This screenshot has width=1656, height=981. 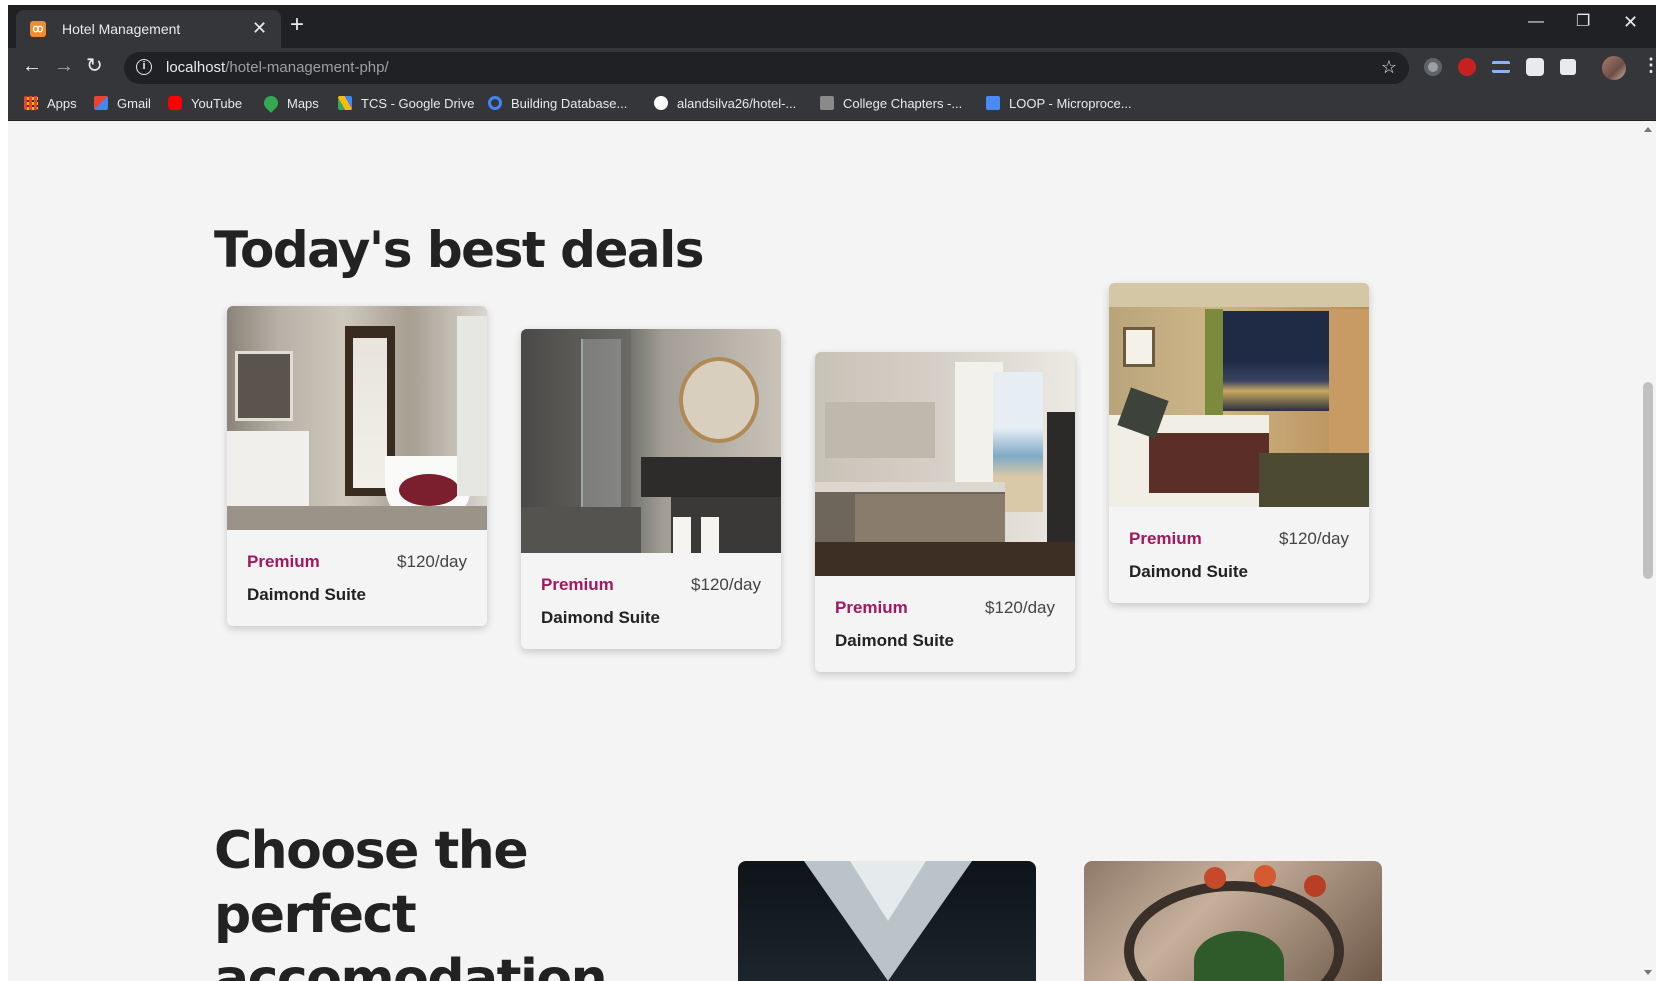 I want to click on xampp-favicon-icon: ꝏ, so click(x=38, y=29).